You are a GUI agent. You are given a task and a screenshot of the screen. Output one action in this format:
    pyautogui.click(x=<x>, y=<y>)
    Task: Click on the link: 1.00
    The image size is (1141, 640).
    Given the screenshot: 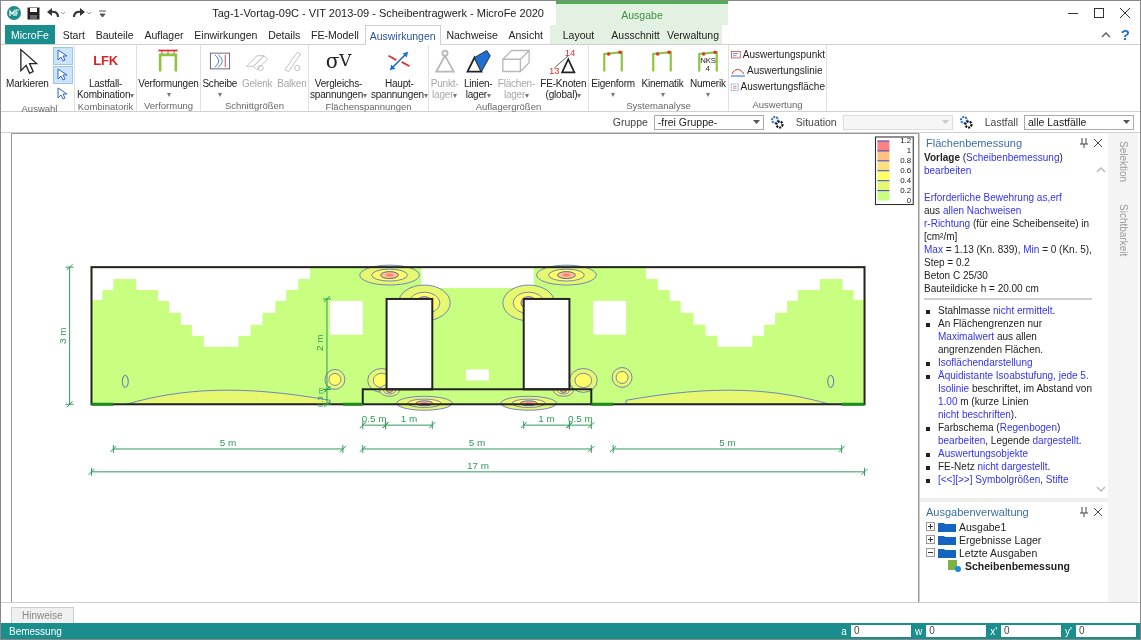 What is the action you would take?
    pyautogui.click(x=948, y=401)
    